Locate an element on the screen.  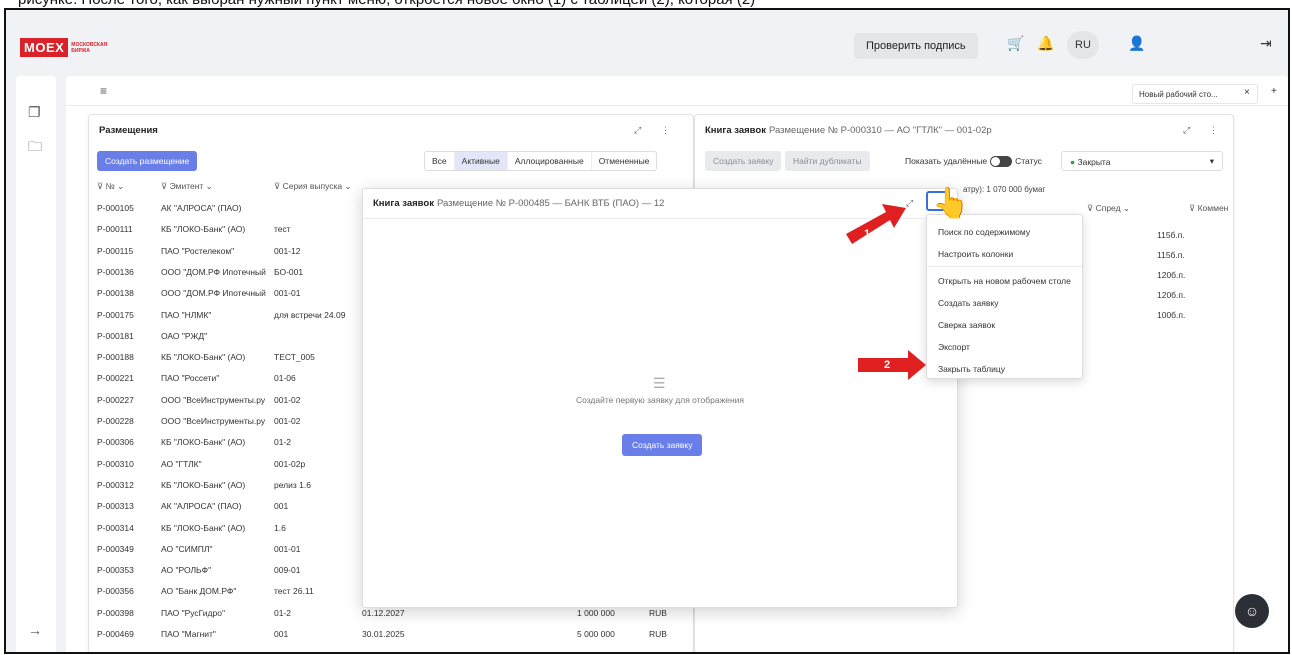
filter-cancelled: Отмененные is located at coordinates (624, 161).